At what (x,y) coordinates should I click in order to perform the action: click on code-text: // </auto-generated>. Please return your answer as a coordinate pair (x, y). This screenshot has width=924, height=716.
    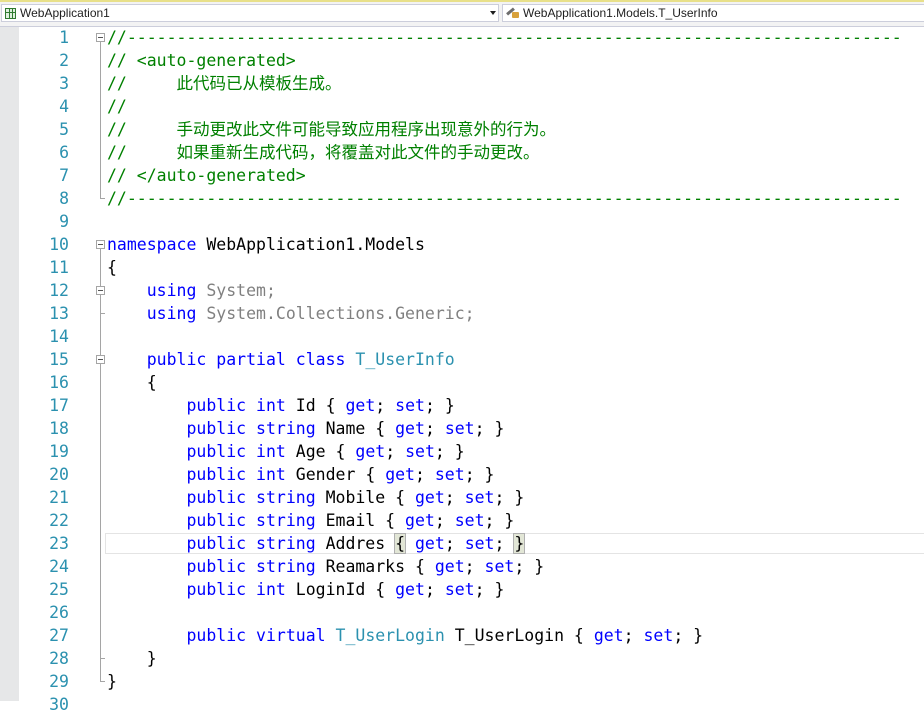
    Looking at the image, I should click on (206, 175).